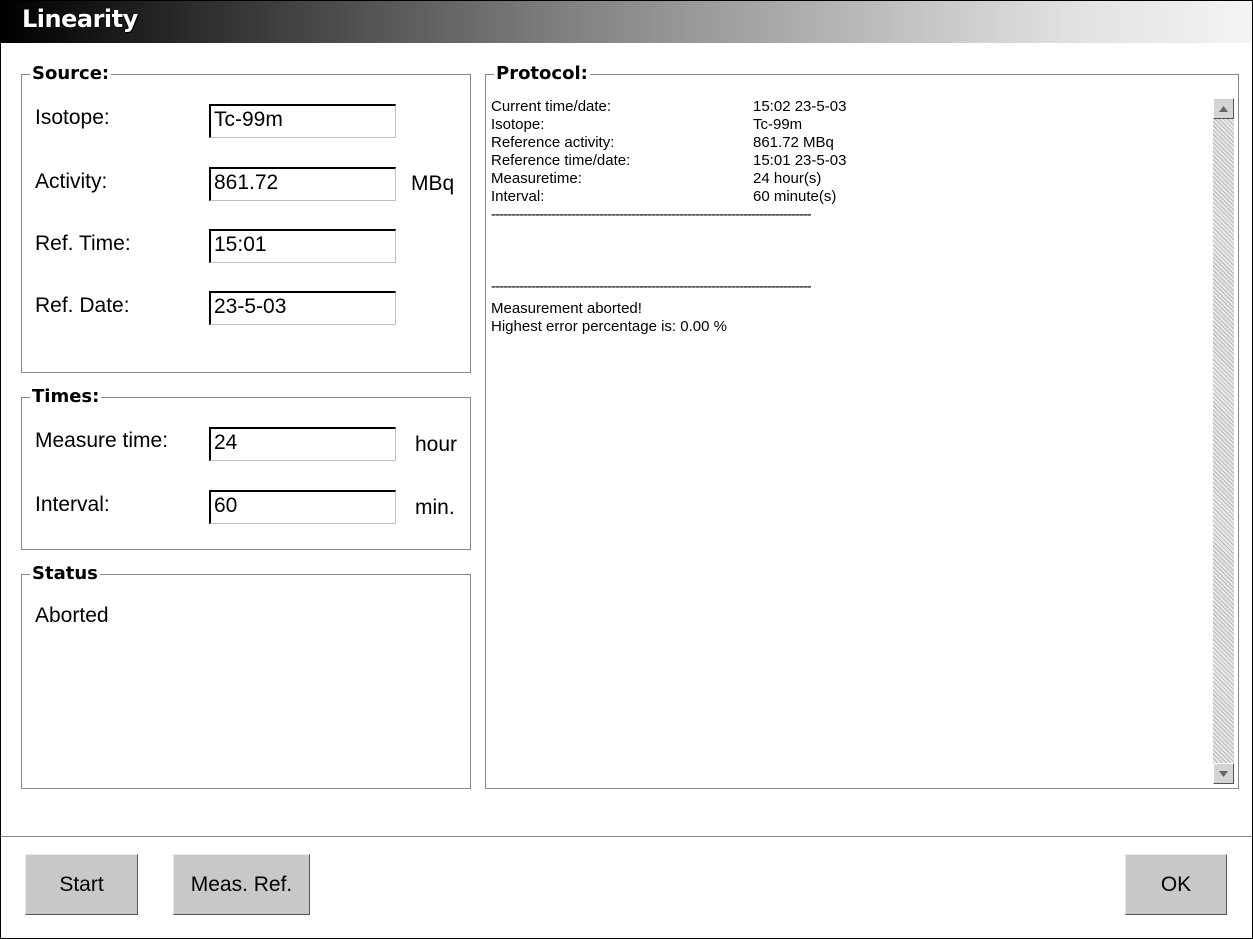 Image resolution: width=1253 pixels, height=939 pixels. Describe the element at coordinates (435, 507) in the screenshot. I see `interval-unit: min.` at that location.